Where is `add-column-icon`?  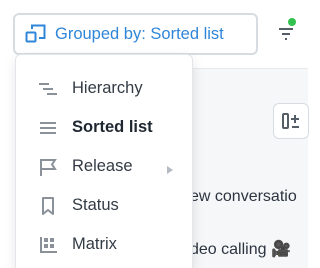
add-column-icon is located at coordinates (290, 121).